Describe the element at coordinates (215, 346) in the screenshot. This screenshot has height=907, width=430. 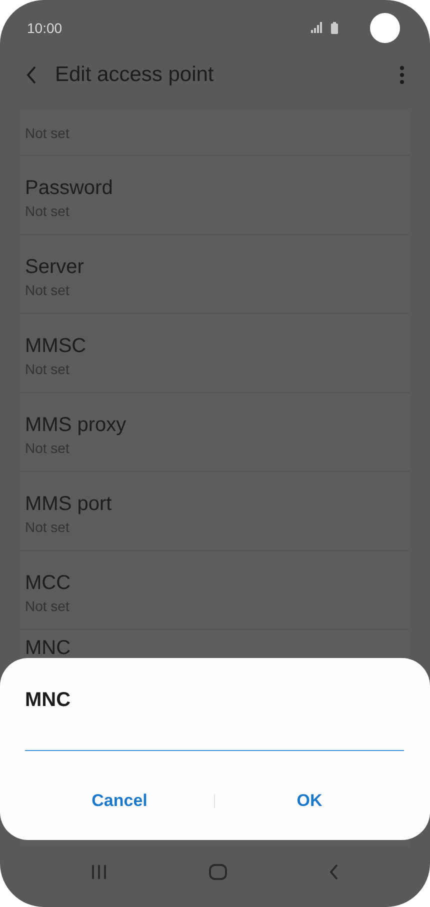
I see `setting-label: MMSC` at that location.